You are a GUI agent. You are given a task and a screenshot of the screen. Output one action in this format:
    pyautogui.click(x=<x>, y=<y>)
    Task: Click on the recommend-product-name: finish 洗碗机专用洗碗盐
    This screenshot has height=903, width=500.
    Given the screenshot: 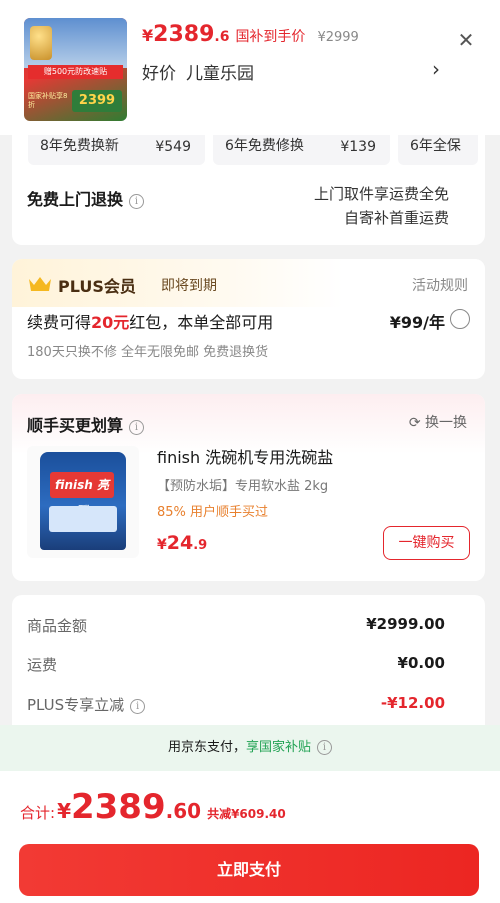 What is the action you would take?
    pyautogui.click(x=245, y=456)
    